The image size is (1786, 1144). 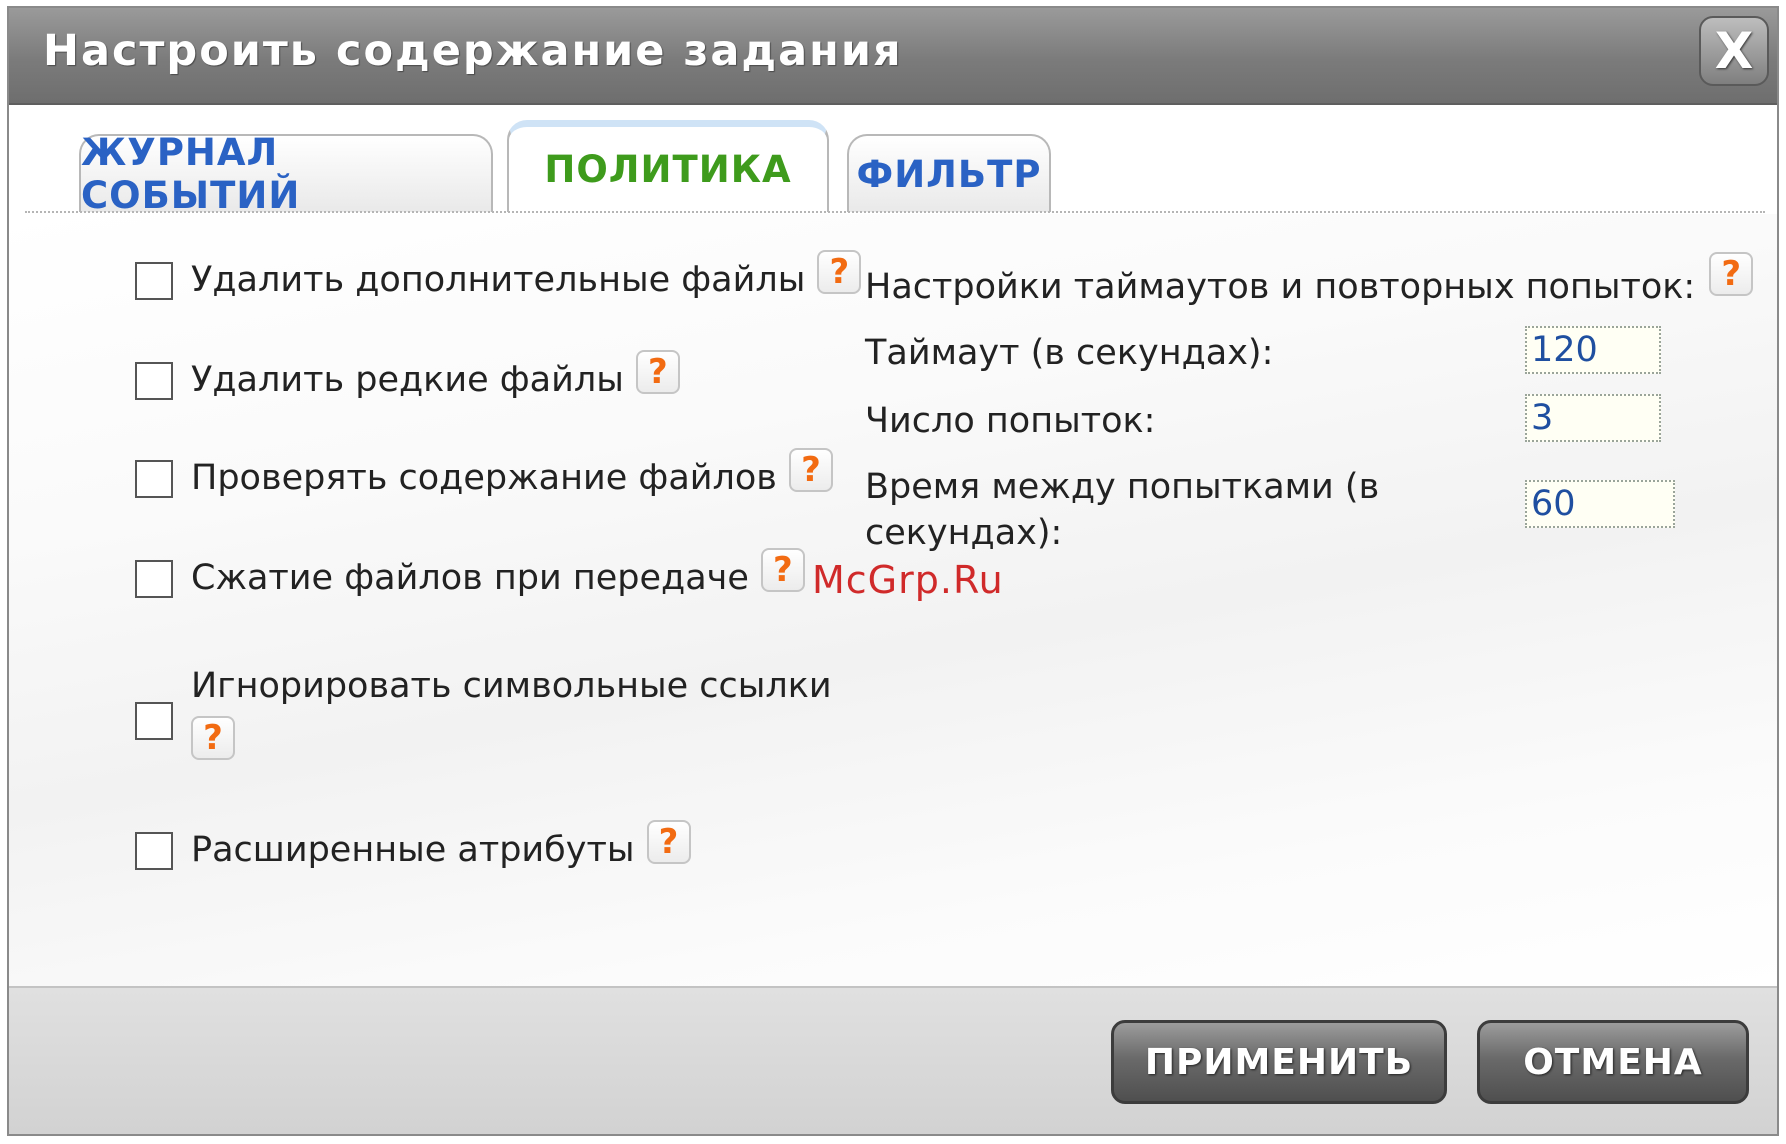 What do you see at coordinates (949, 173) in the screenshot?
I see `tab-filter: ФИЛЬТР` at bounding box center [949, 173].